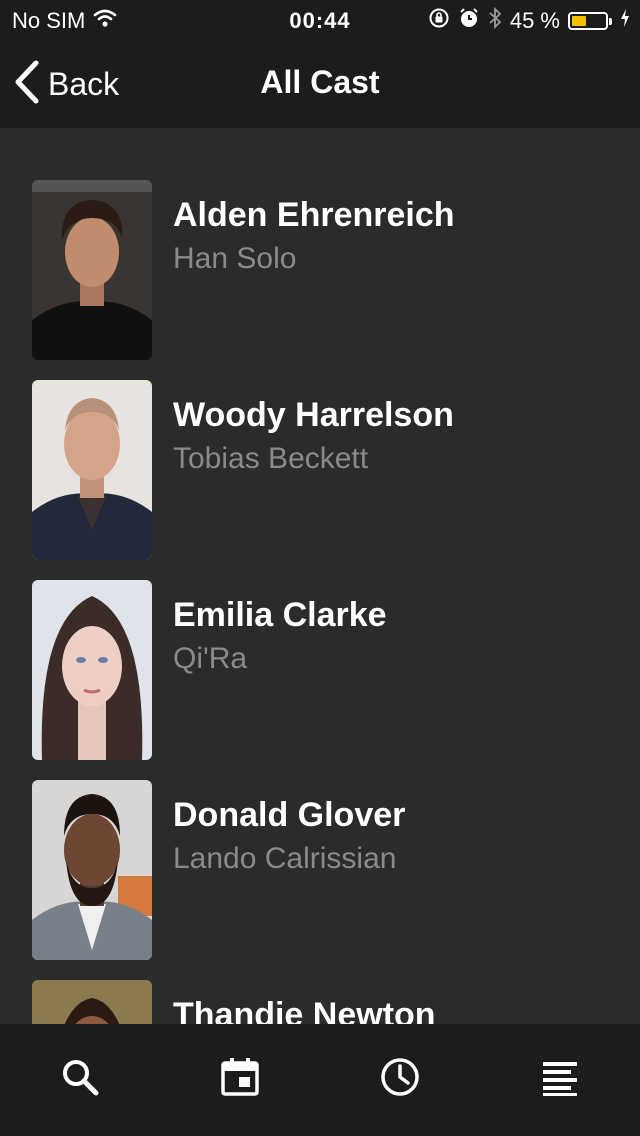 The width and height of the screenshot is (640, 1136). I want to click on bluetooth-icon, so click(495, 21).